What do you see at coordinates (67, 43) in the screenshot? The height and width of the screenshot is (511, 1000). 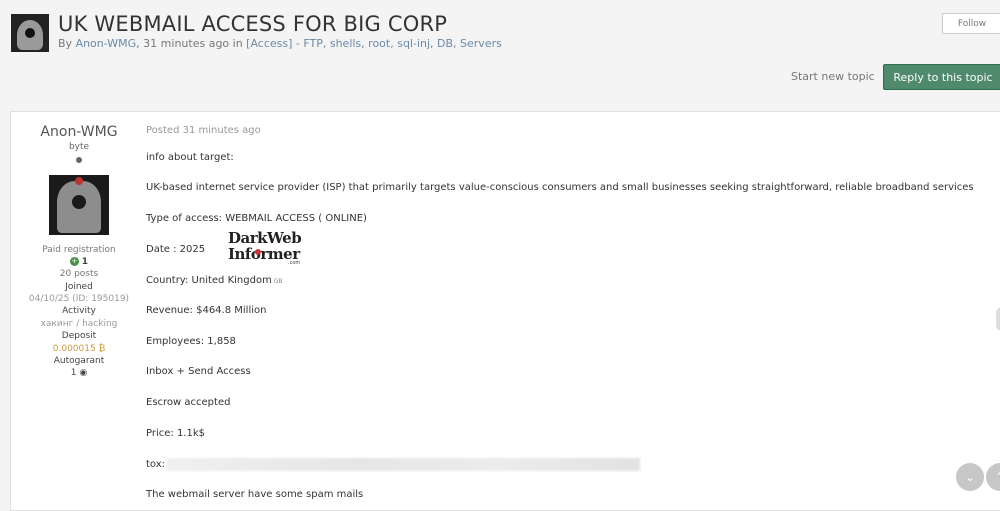 I see `meta-by: By` at bounding box center [67, 43].